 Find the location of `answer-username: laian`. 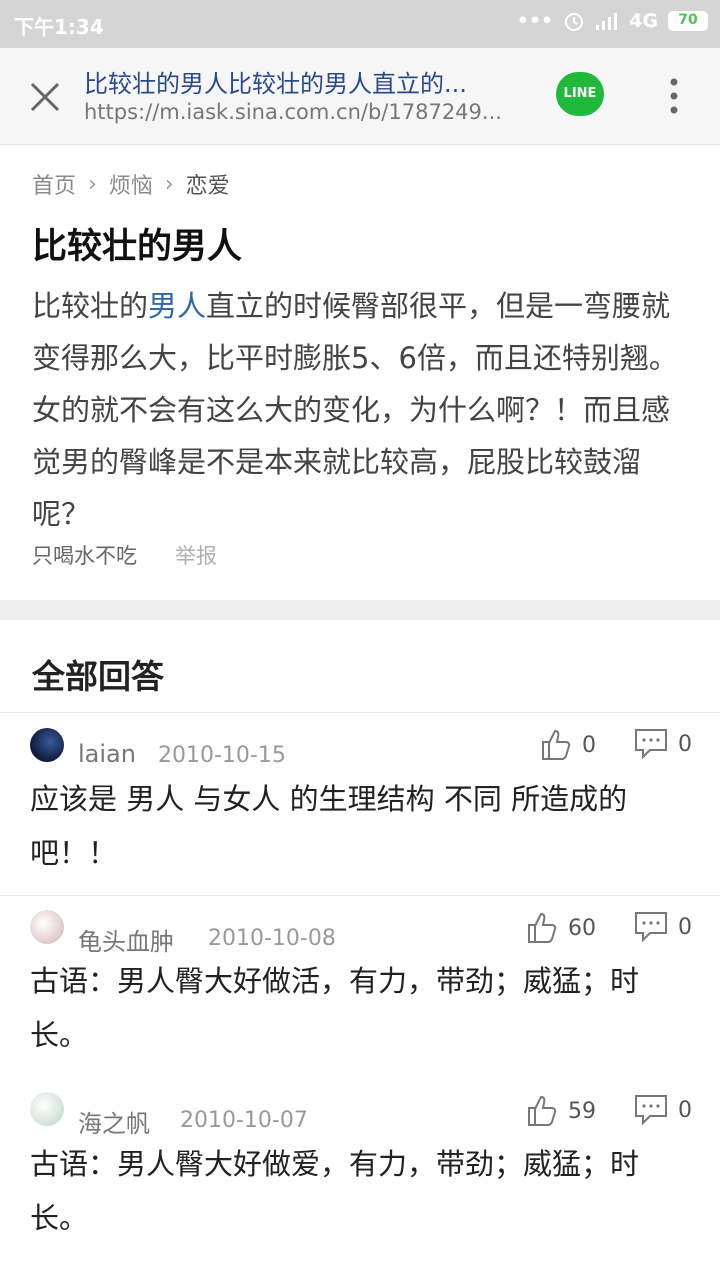

answer-username: laian is located at coordinates (107, 754).